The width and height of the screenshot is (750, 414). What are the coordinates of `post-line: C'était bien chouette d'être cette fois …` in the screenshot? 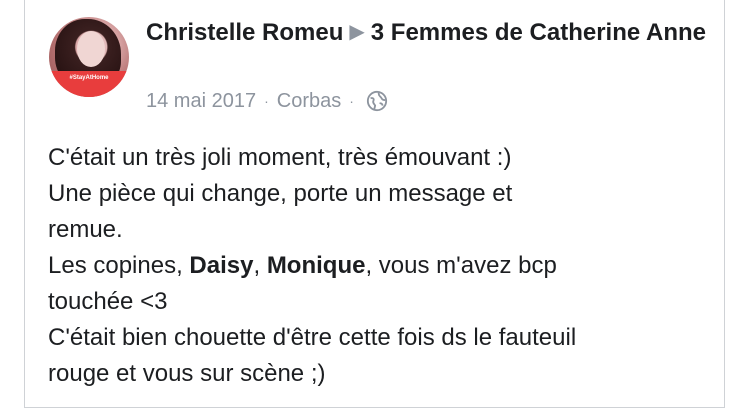 It's located at (312, 337).